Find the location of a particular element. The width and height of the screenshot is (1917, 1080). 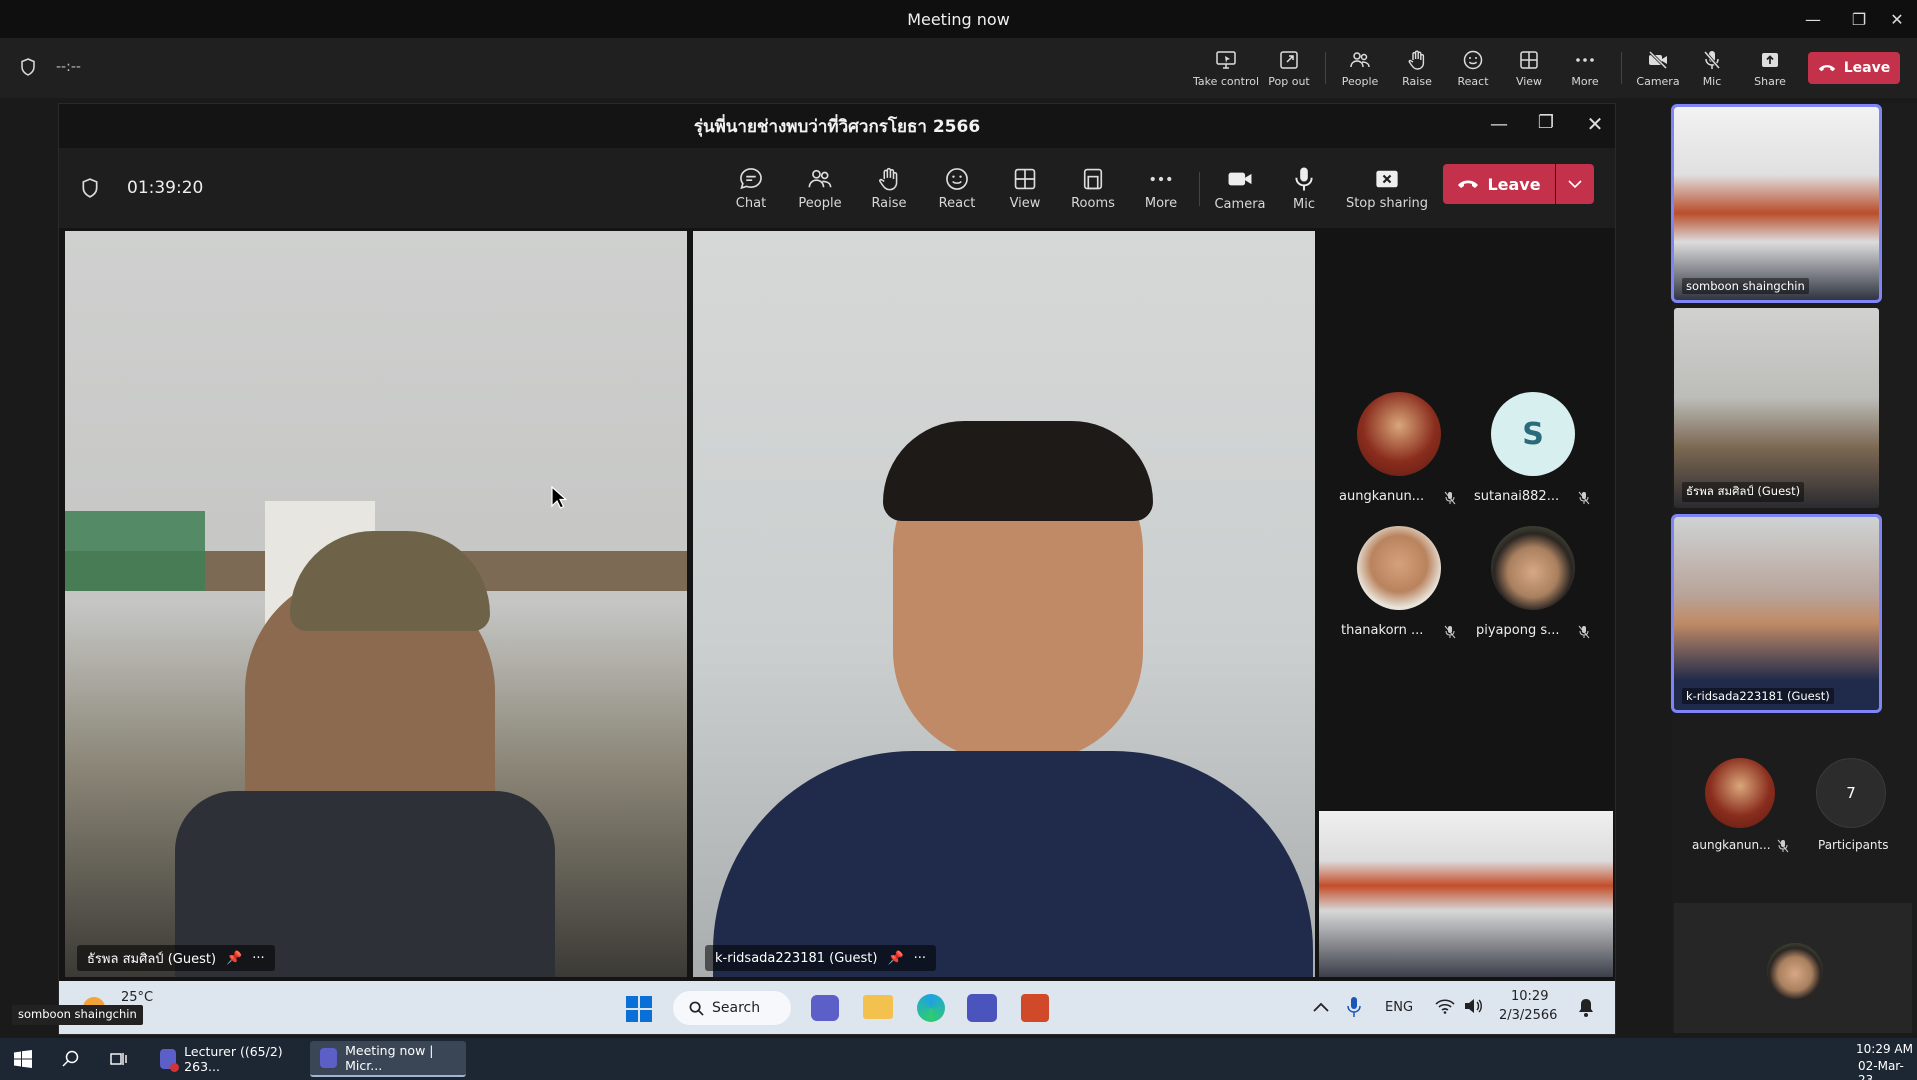

minimize-button: — is located at coordinates (1813, 19).